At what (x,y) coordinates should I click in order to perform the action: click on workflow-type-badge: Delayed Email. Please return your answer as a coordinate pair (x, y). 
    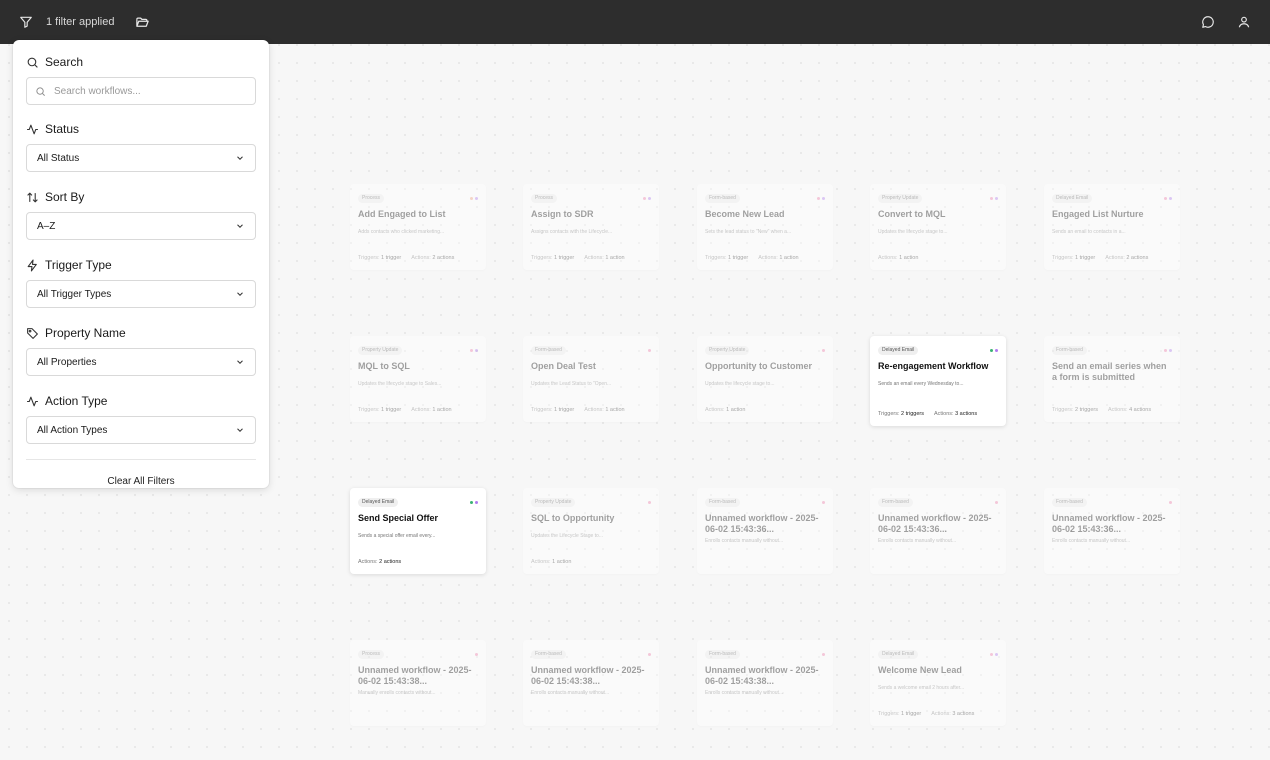
    Looking at the image, I should click on (378, 502).